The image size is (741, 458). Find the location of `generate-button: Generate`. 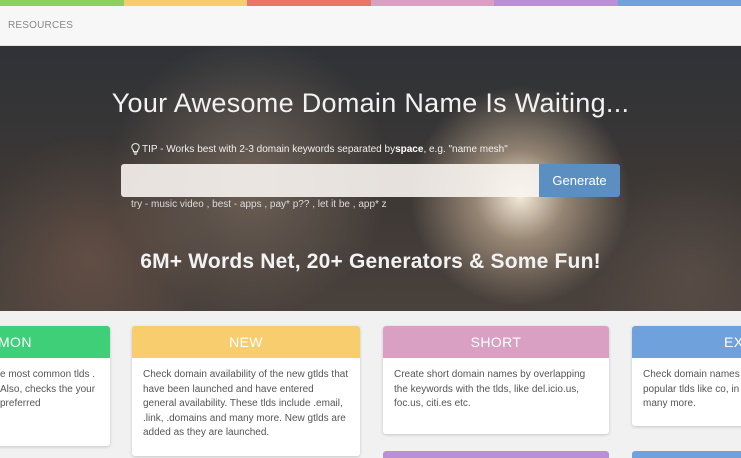

generate-button: Generate is located at coordinates (579, 180).